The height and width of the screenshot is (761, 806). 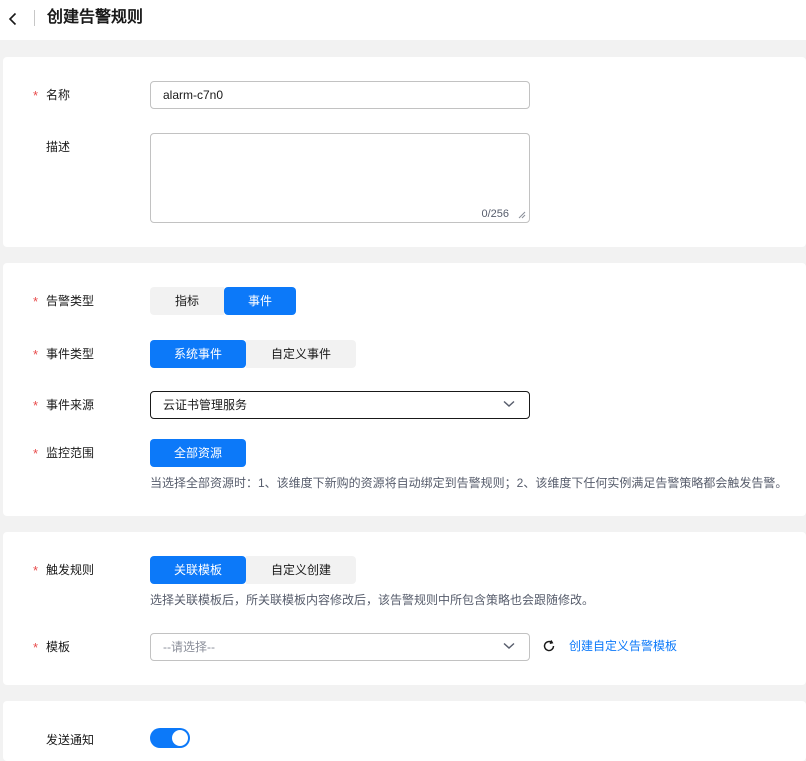 What do you see at coordinates (198, 453) in the screenshot?
I see `all-resources-button: 全部资源` at bounding box center [198, 453].